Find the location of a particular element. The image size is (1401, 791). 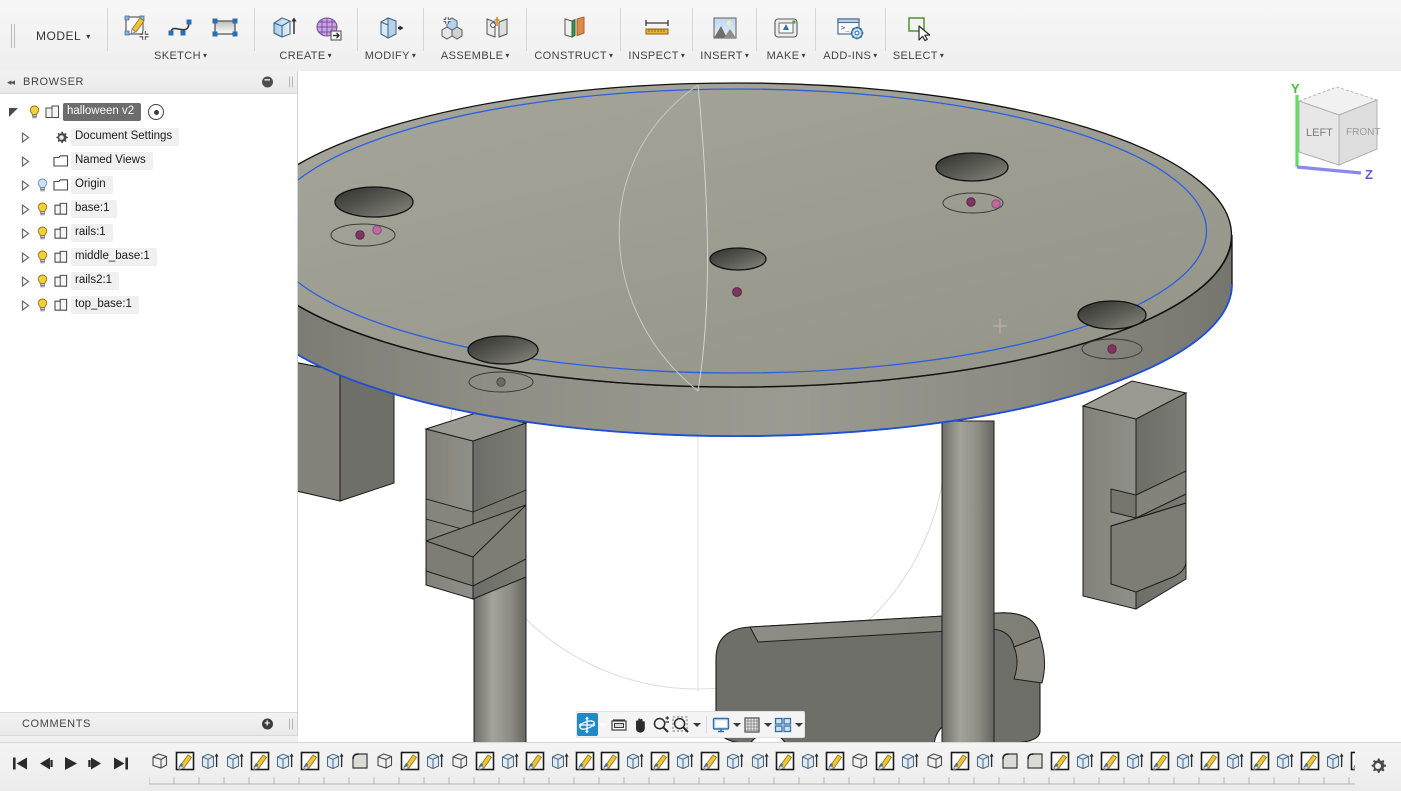

extrude-button is located at coordinates (284, 28).